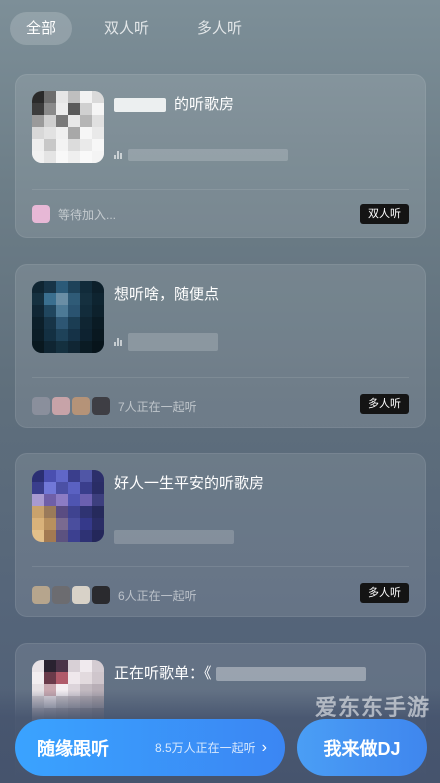  What do you see at coordinates (114, 595) in the screenshot?
I see `member-row: 6人正在一起听` at bounding box center [114, 595].